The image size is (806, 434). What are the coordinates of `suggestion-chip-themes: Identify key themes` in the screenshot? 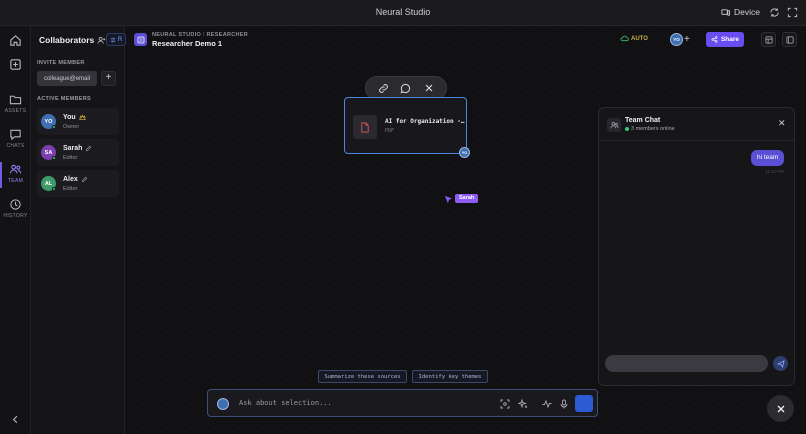 It's located at (450, 376).